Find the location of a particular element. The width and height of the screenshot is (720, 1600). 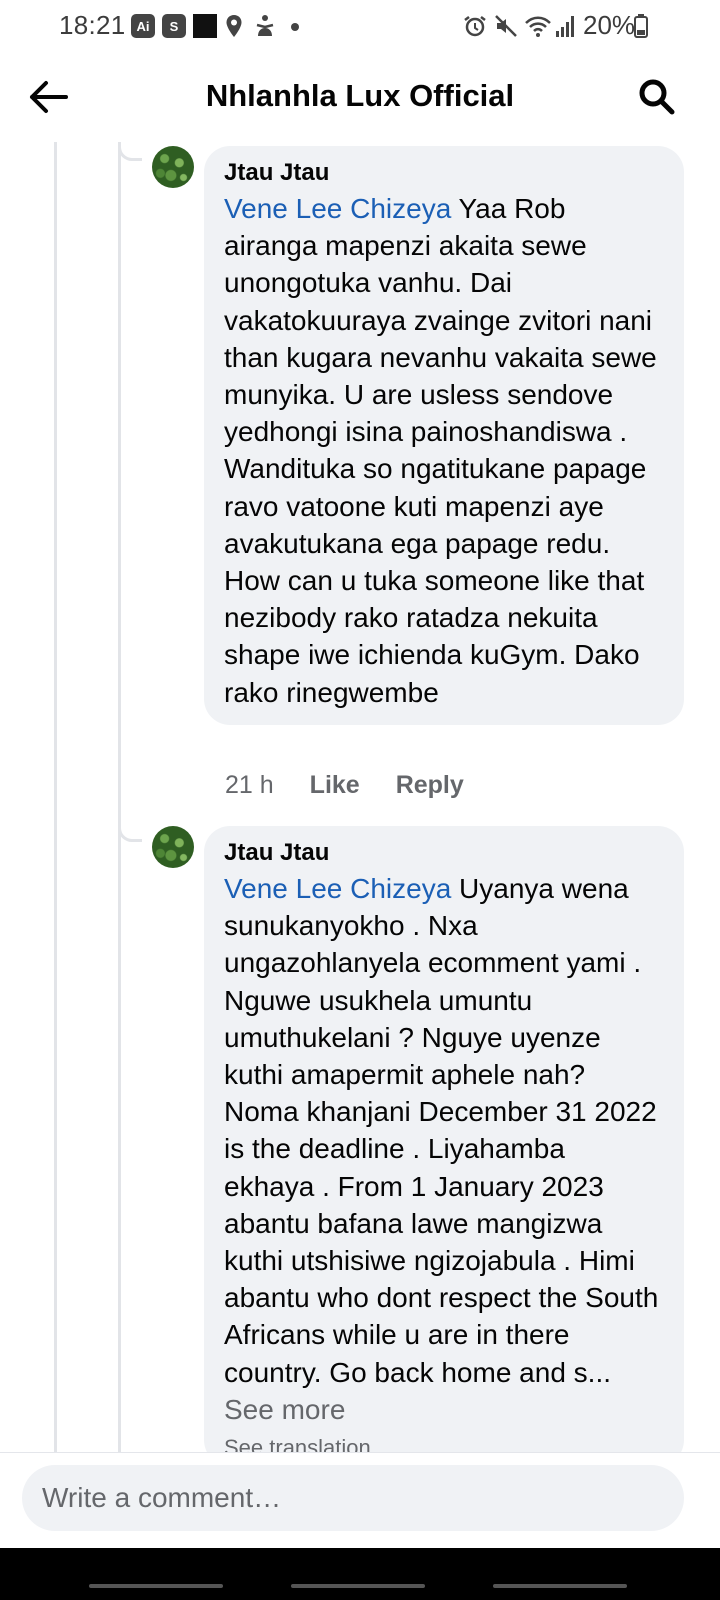

navigation-bar is located at coordinates (360, 1574).